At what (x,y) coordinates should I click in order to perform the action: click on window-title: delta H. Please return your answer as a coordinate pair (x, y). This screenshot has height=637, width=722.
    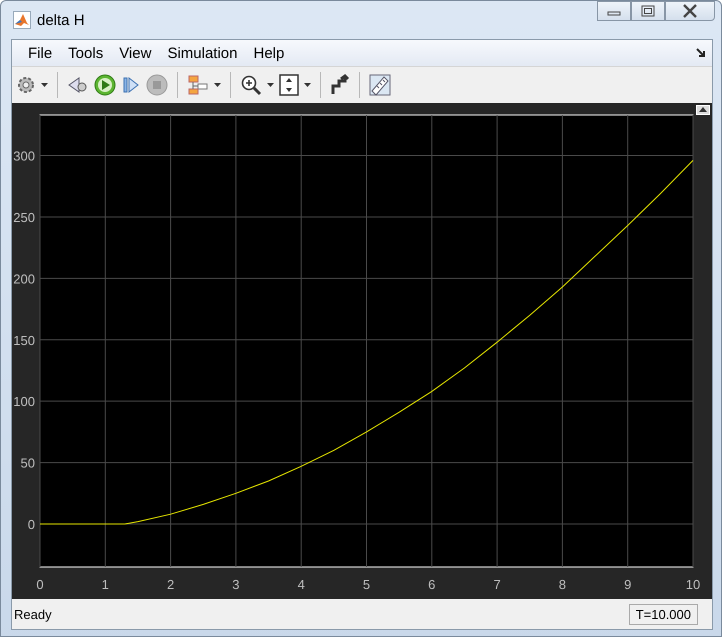
    Looking at the image, I should click on (61, 20).